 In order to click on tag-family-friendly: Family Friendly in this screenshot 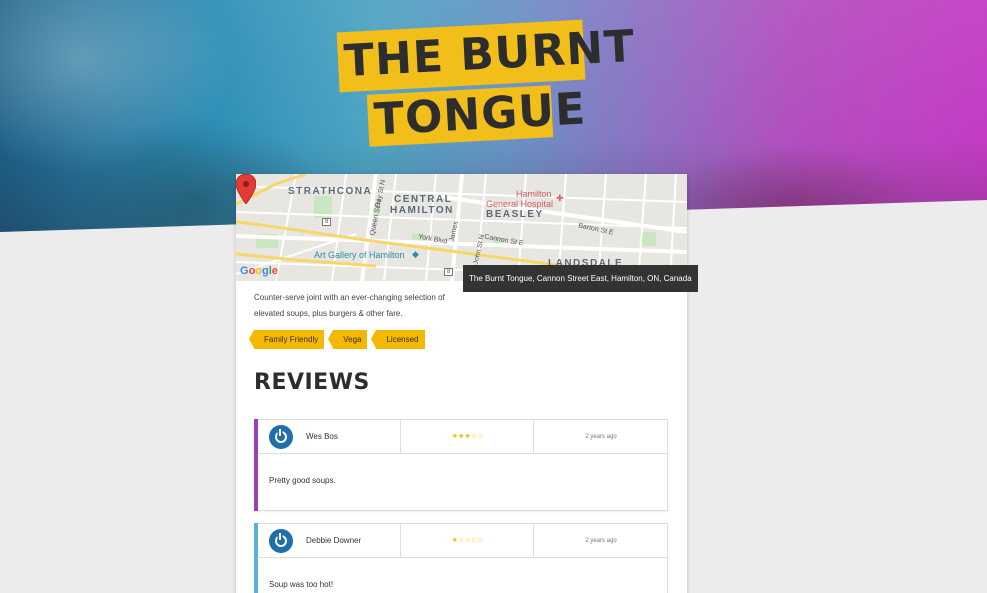, I will do `click(286, 339)`.